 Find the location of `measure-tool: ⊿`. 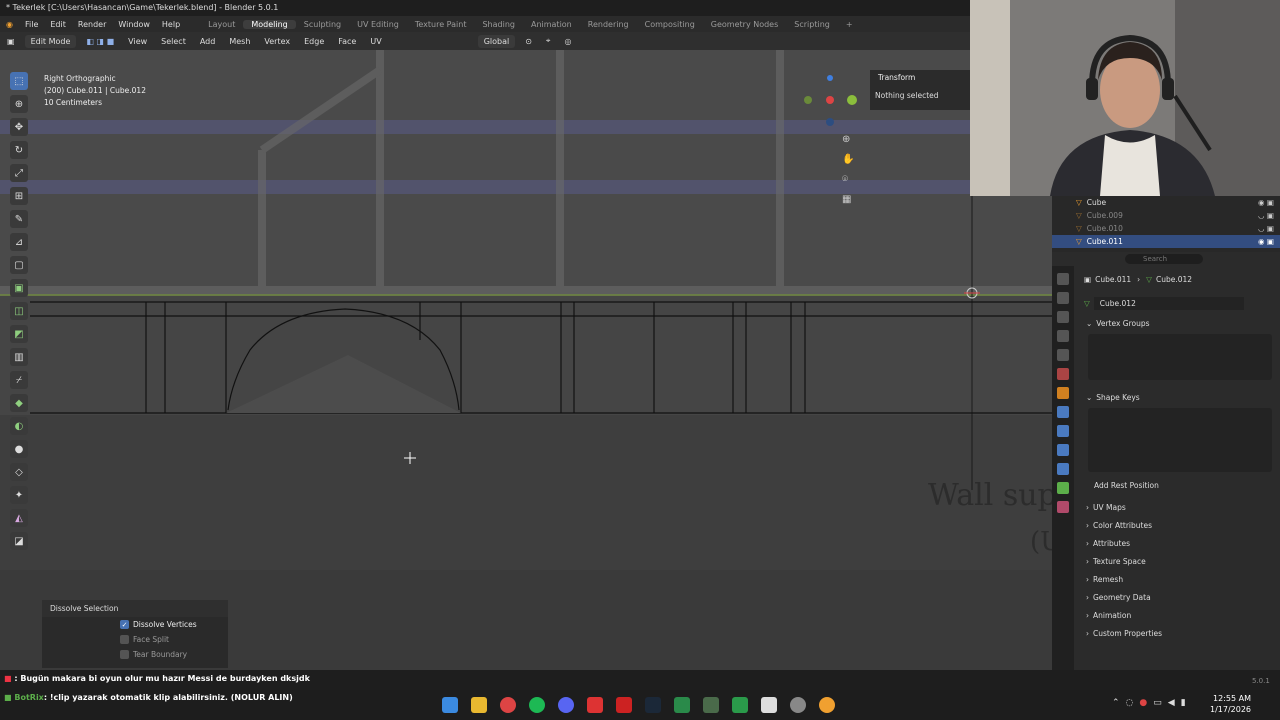

measure-tool: ⊿ is located at coordinates (19, 242).